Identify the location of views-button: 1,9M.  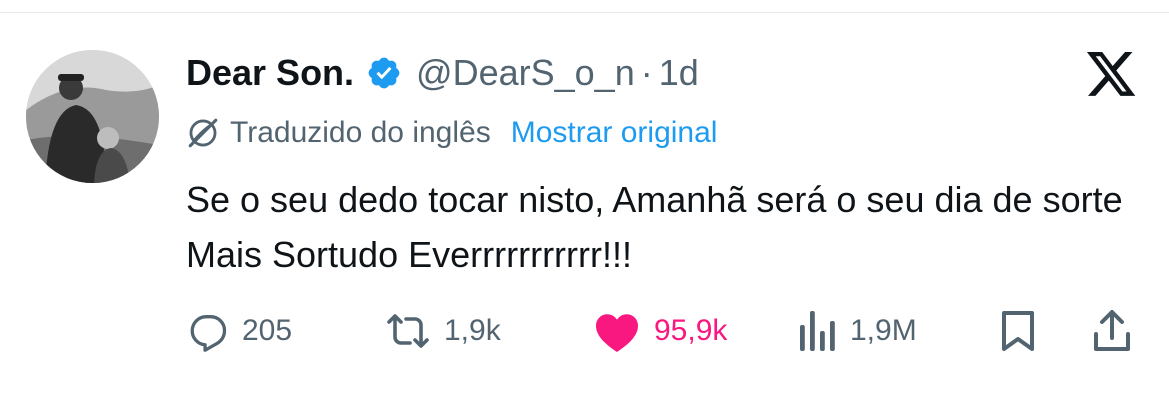
(857, 331).